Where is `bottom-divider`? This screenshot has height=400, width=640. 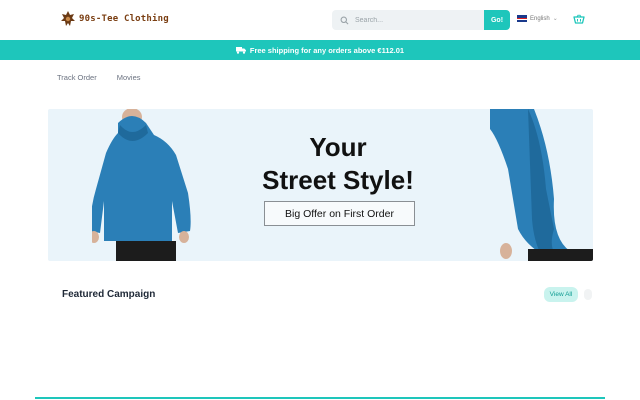
bottom-divider is located at coordinates (320, 398).